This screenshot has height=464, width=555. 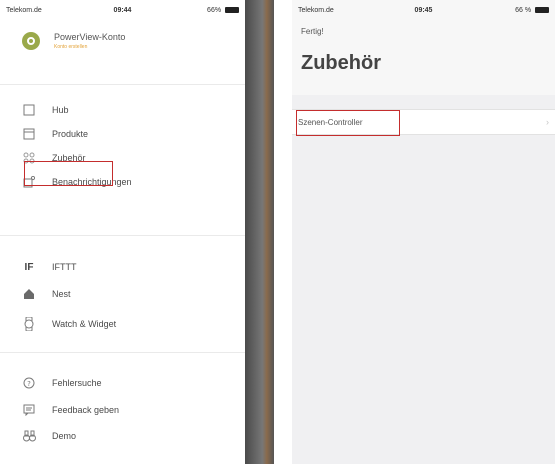 I want to click on menu-item-label: Produkte, so click(x=70, y=134).